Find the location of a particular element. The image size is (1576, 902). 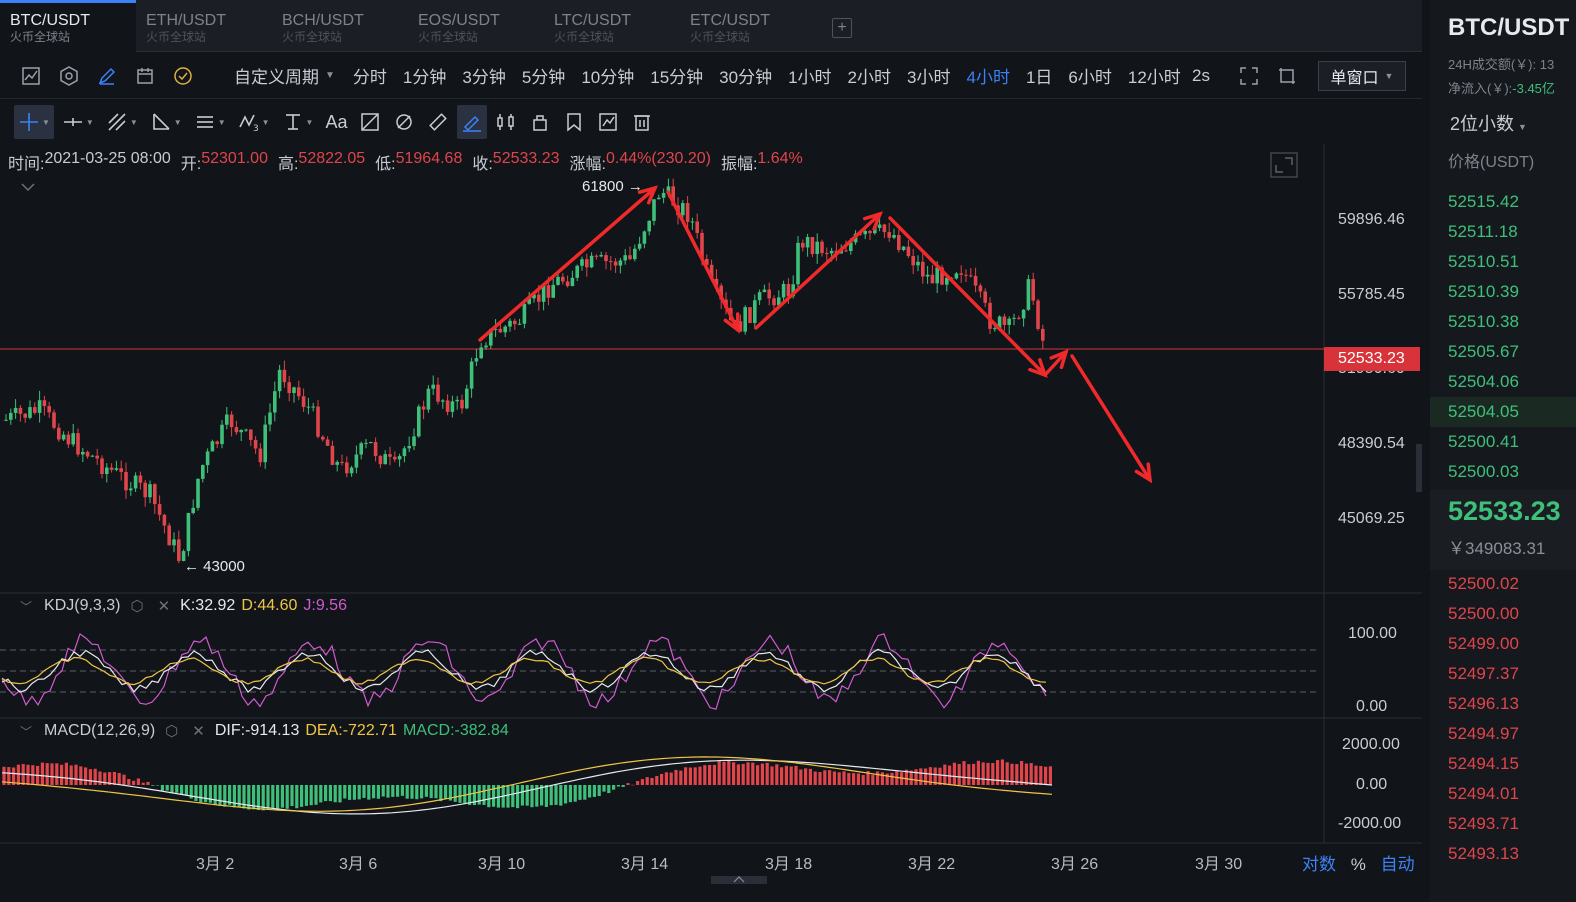

ask-price-row: 52510.39 is located at coordinates (1503, 292).